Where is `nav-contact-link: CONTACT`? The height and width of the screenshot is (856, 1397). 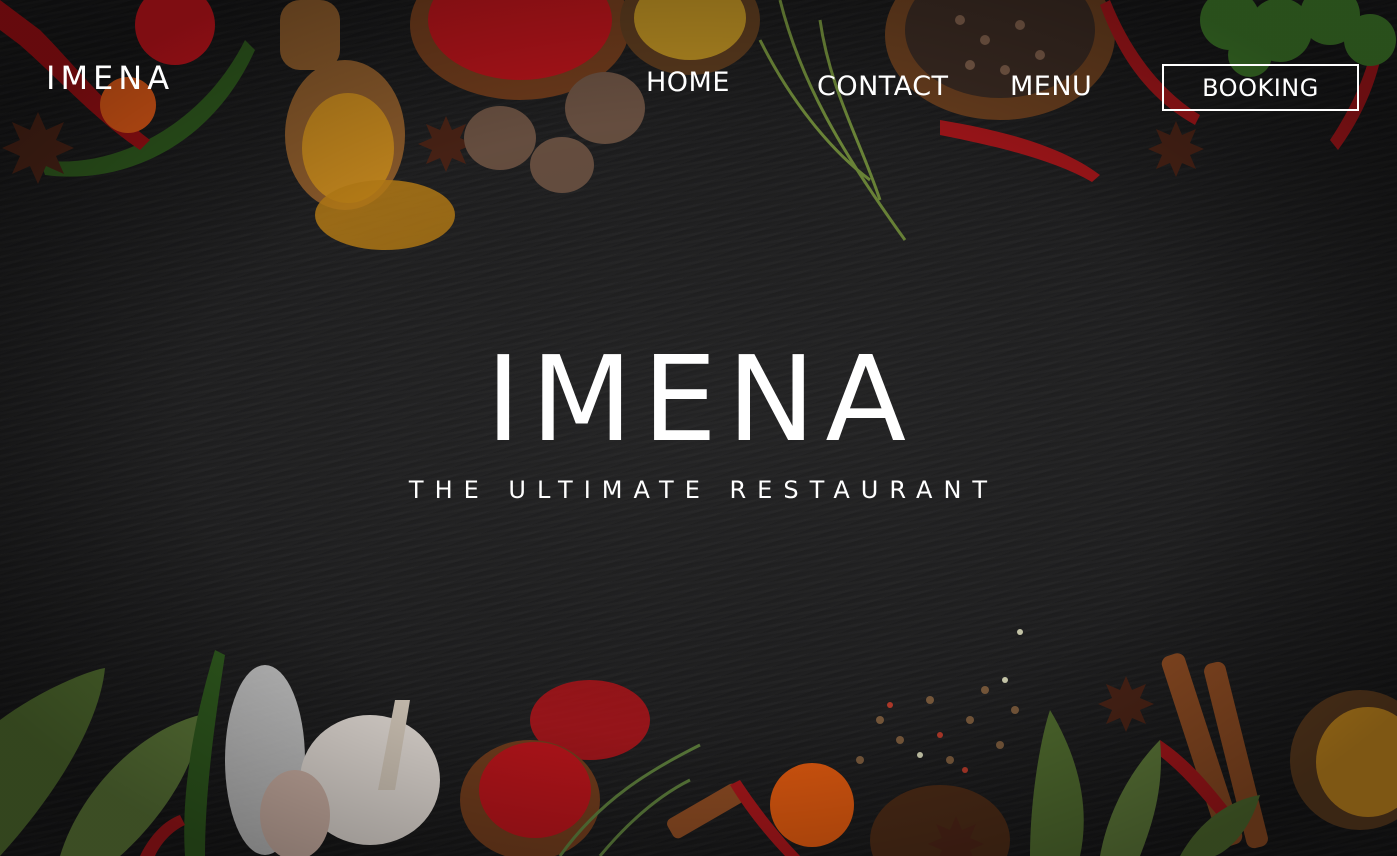
nav-contact-link: CONTACT is located at coordinates (883, 87).